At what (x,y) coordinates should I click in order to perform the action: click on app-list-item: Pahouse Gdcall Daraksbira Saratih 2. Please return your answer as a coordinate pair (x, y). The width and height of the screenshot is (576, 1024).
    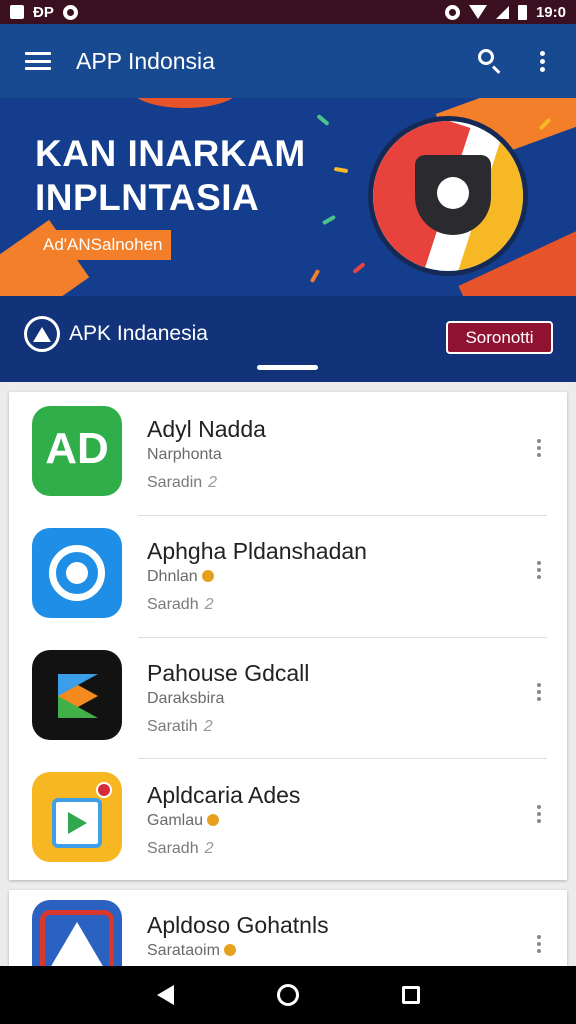
    Looking at the image, I should click on (288, 697).